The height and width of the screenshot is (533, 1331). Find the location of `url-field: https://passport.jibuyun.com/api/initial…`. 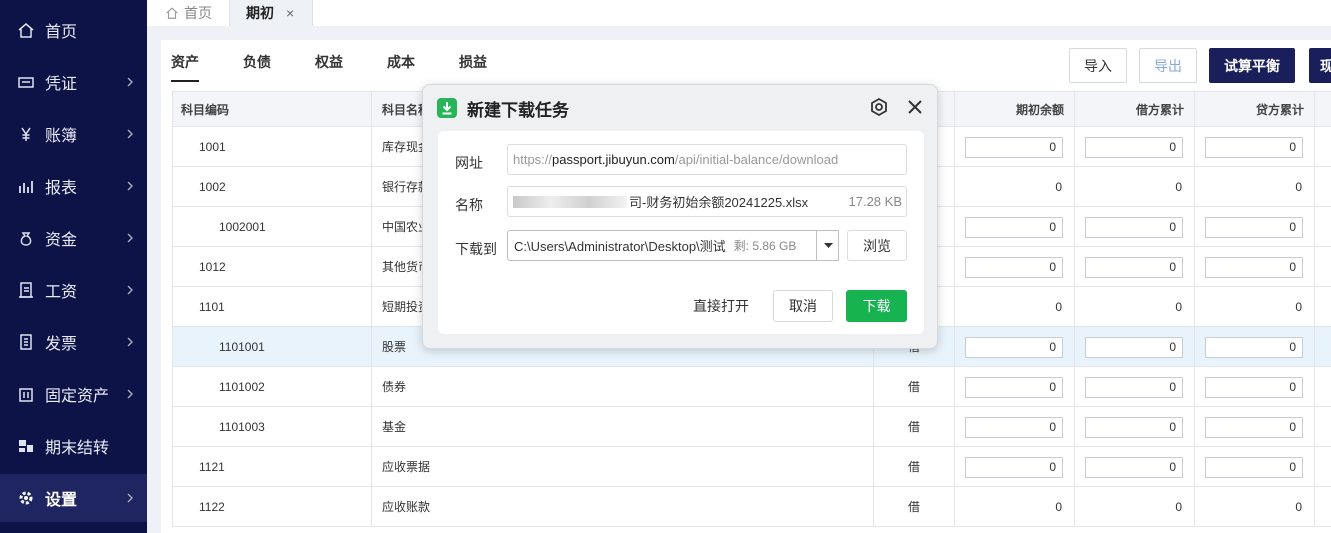

url-field: https://passport.jibuyun.com/api/initial… is located at coordinates (707, 159).